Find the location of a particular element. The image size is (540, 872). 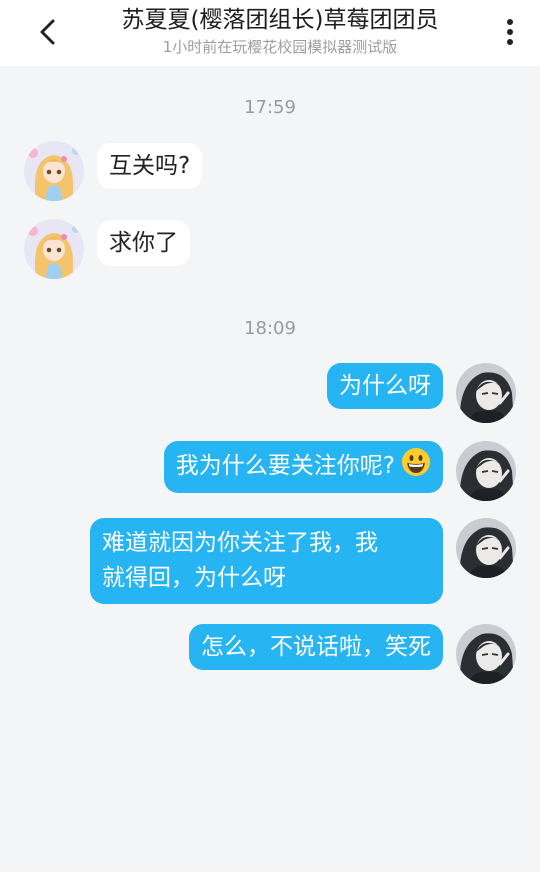

contact-status: 1小时前在玩樱花校园模拟器测试版 is located at coordinates (280, 47).